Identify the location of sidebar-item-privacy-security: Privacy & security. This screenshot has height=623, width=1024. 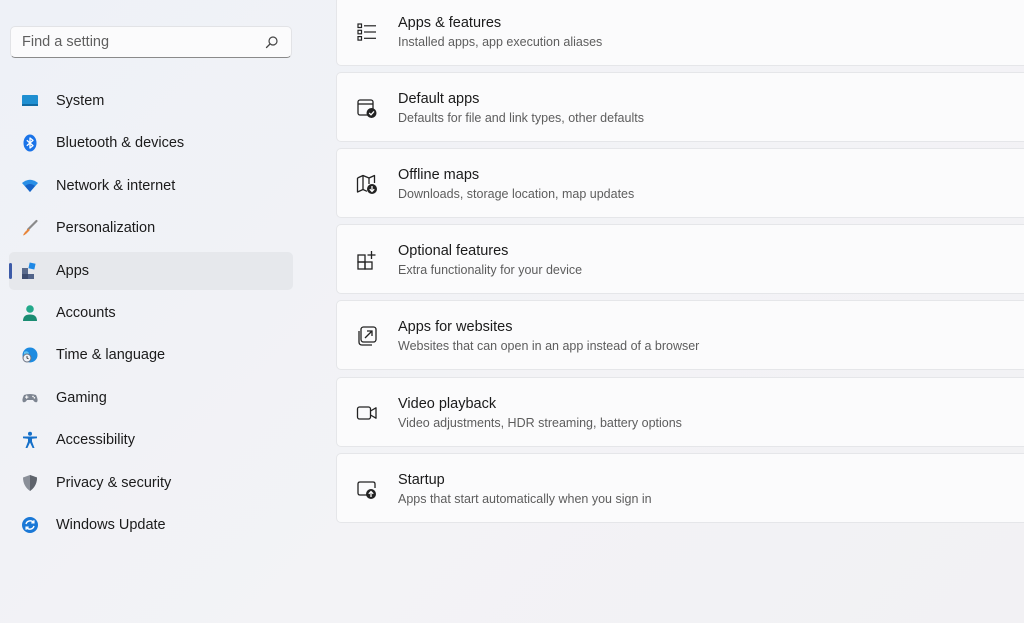
(151, 483).